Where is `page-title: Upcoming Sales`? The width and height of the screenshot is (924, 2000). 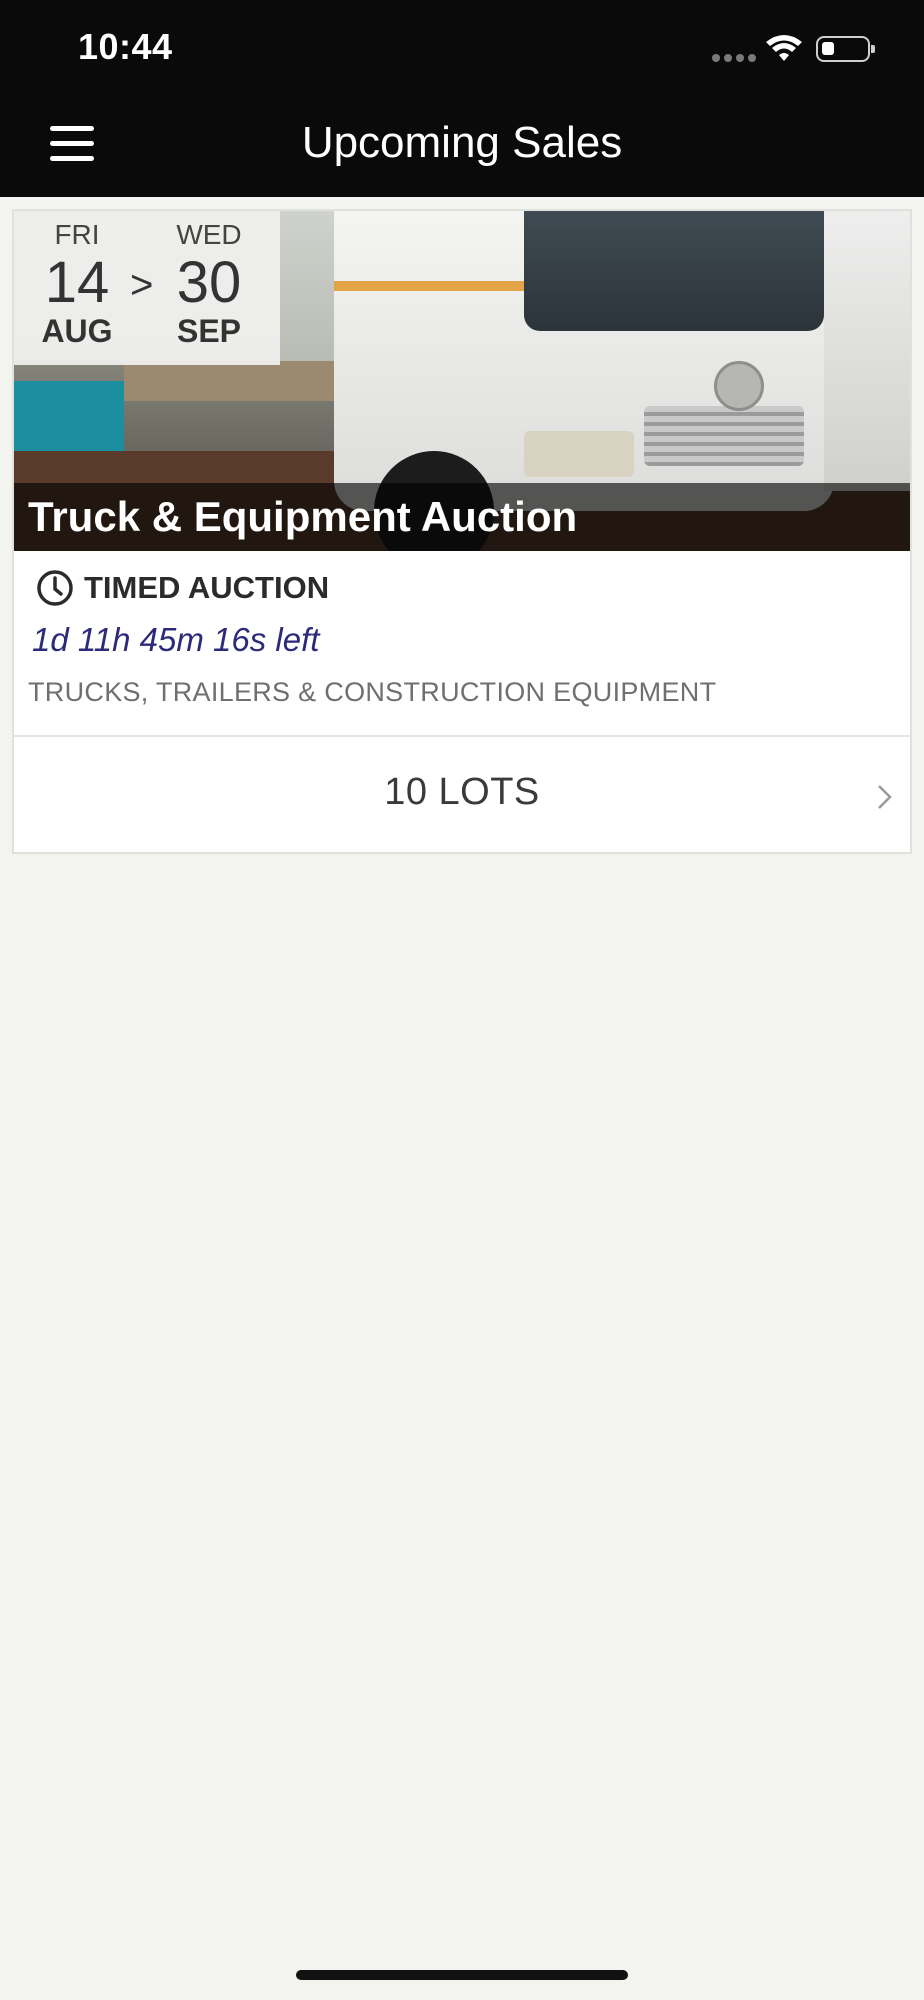
page-title: Upcoming Sales is located at coordinates (462, 142).